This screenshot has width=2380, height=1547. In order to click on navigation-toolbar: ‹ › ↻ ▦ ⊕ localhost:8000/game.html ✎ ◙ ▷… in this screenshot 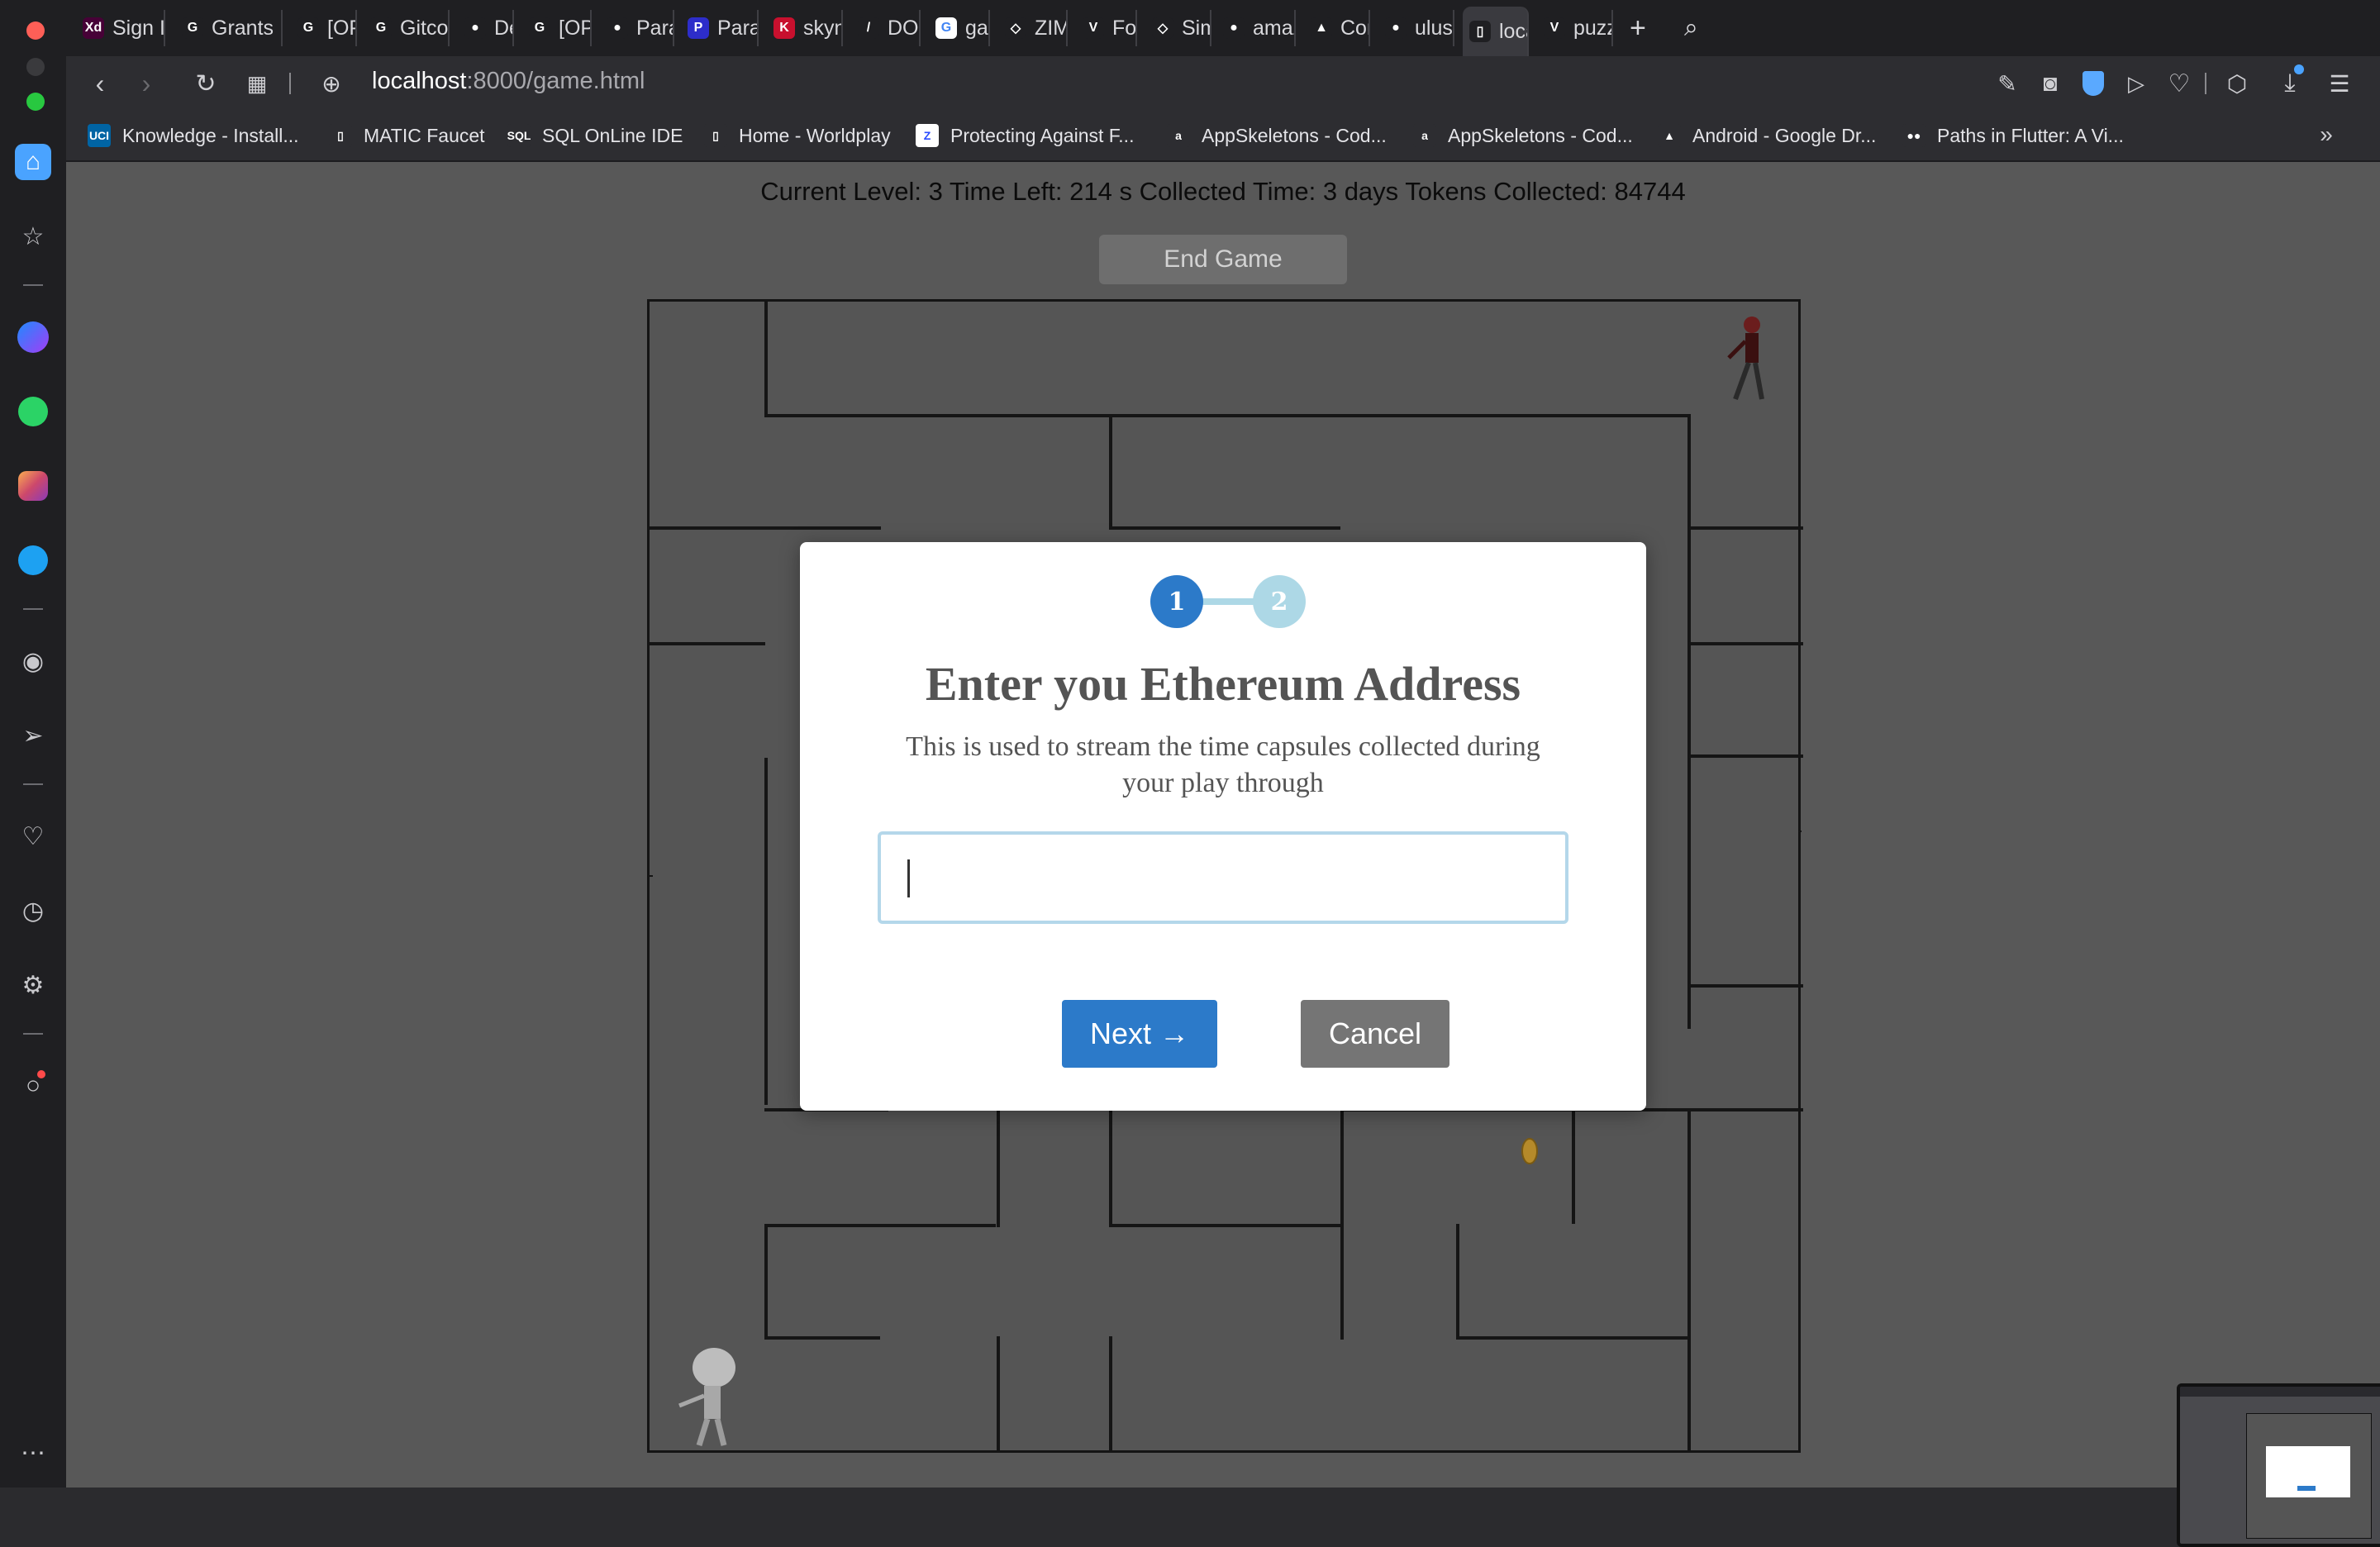, I will do `click(1223, 83)`.